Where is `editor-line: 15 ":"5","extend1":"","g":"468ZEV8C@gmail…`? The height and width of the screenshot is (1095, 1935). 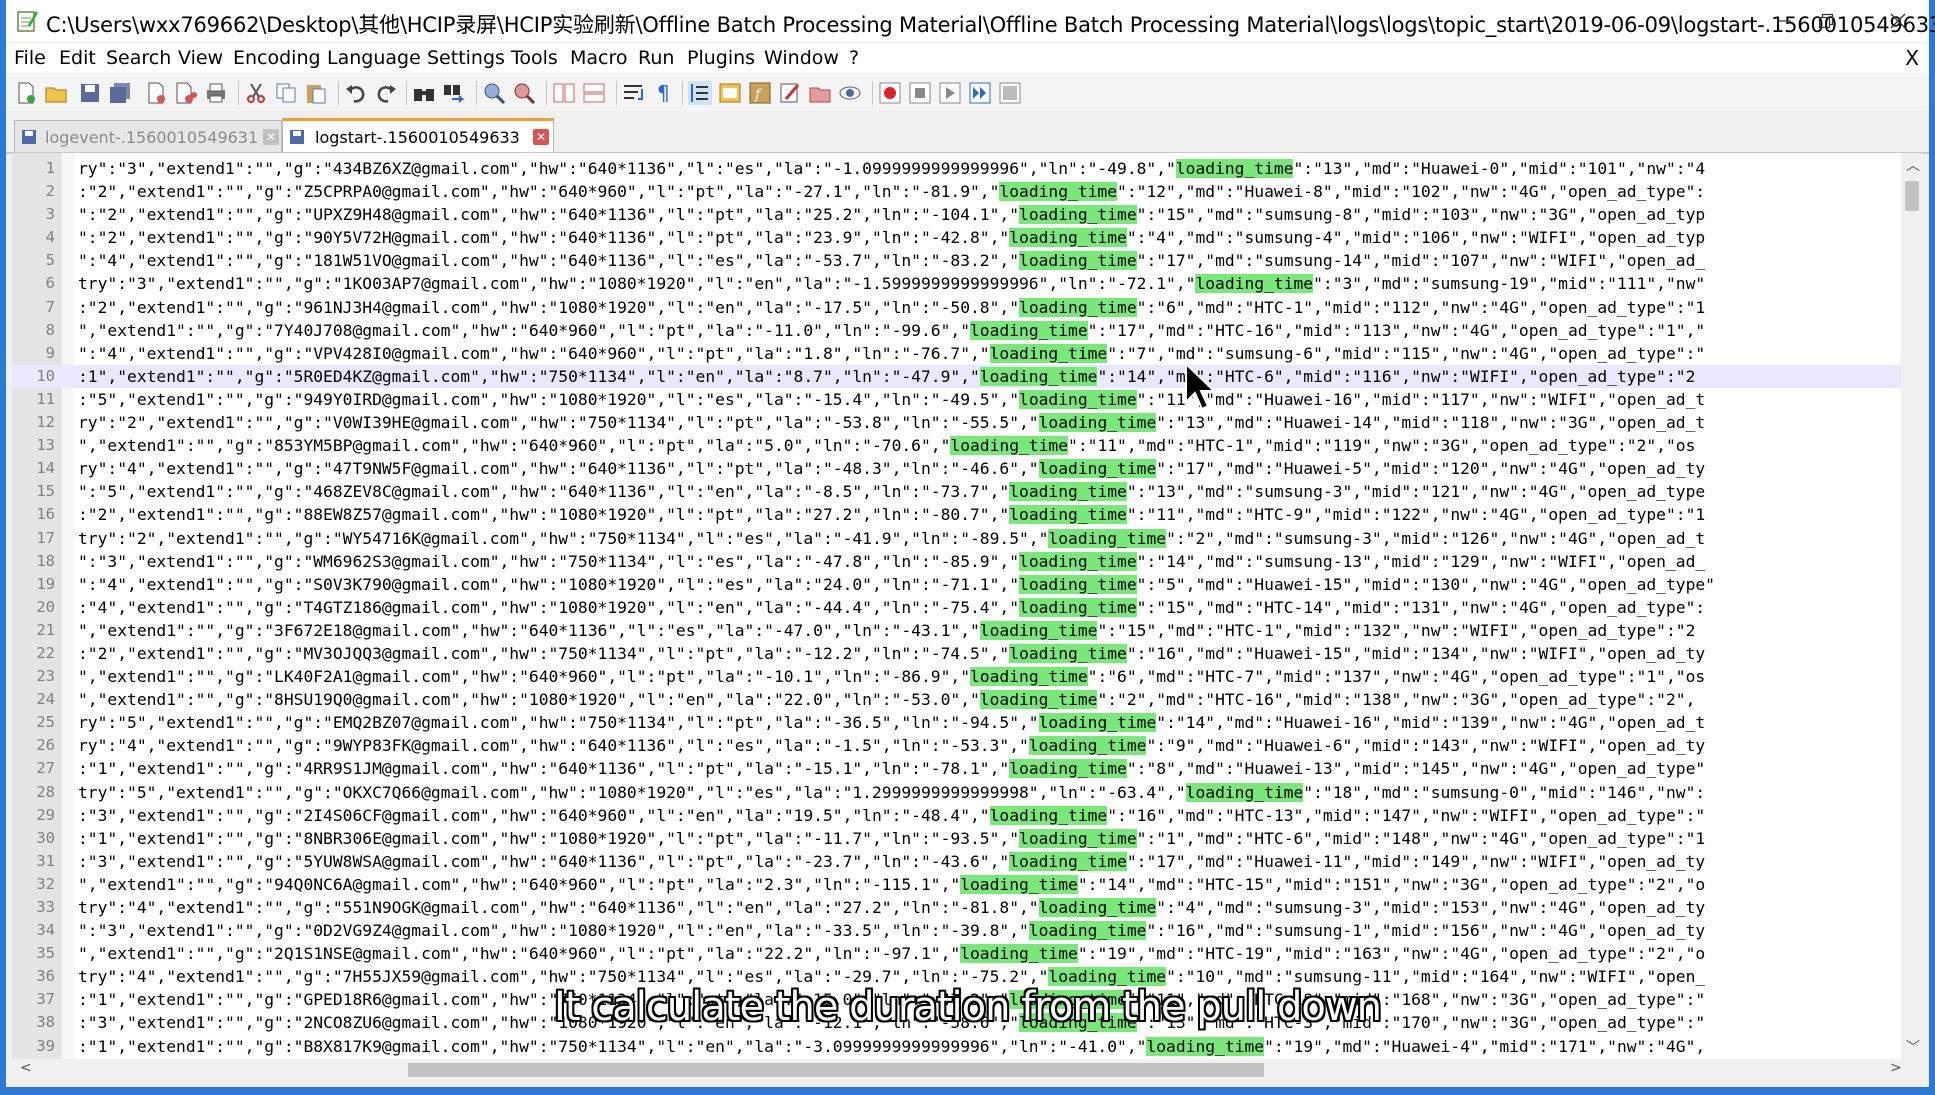 editor-line: 15 ":"5","extend1":"","g":"468ZEV8C@gmail… is located at coordinates (958, 491).